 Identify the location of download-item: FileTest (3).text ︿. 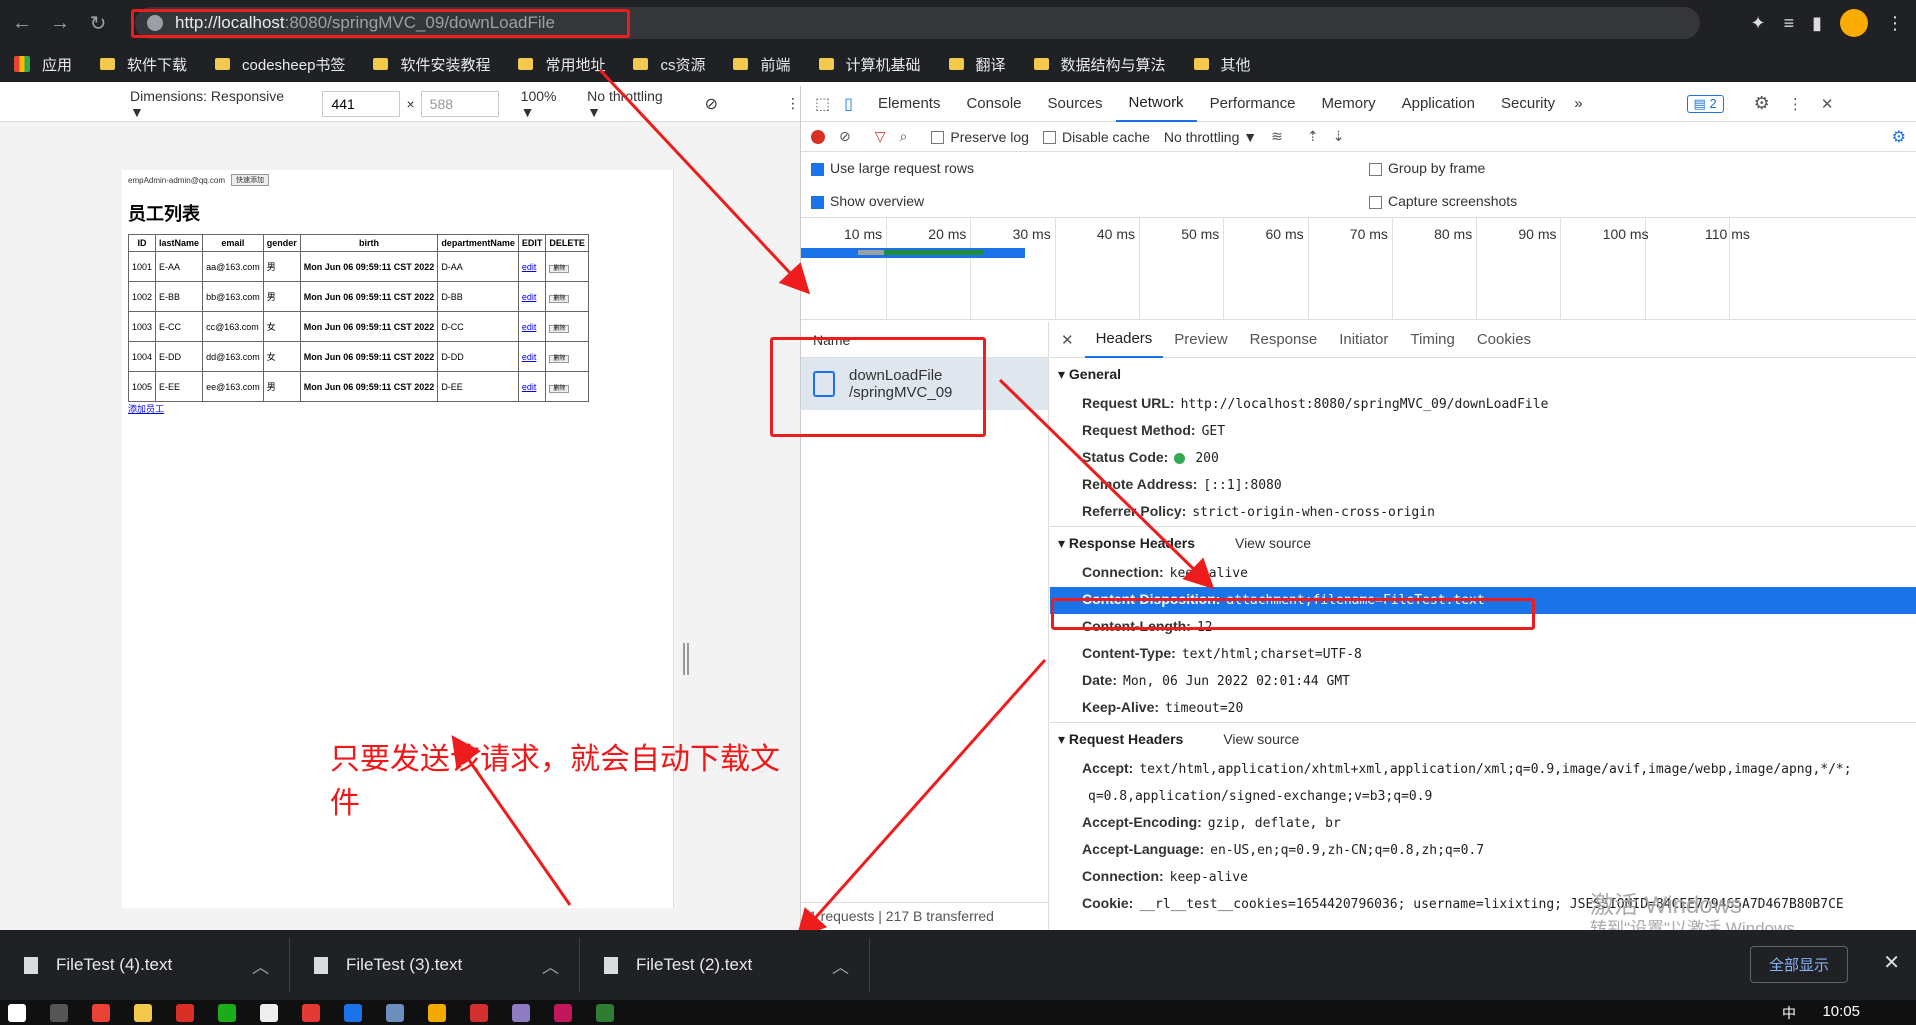
(435, 965).